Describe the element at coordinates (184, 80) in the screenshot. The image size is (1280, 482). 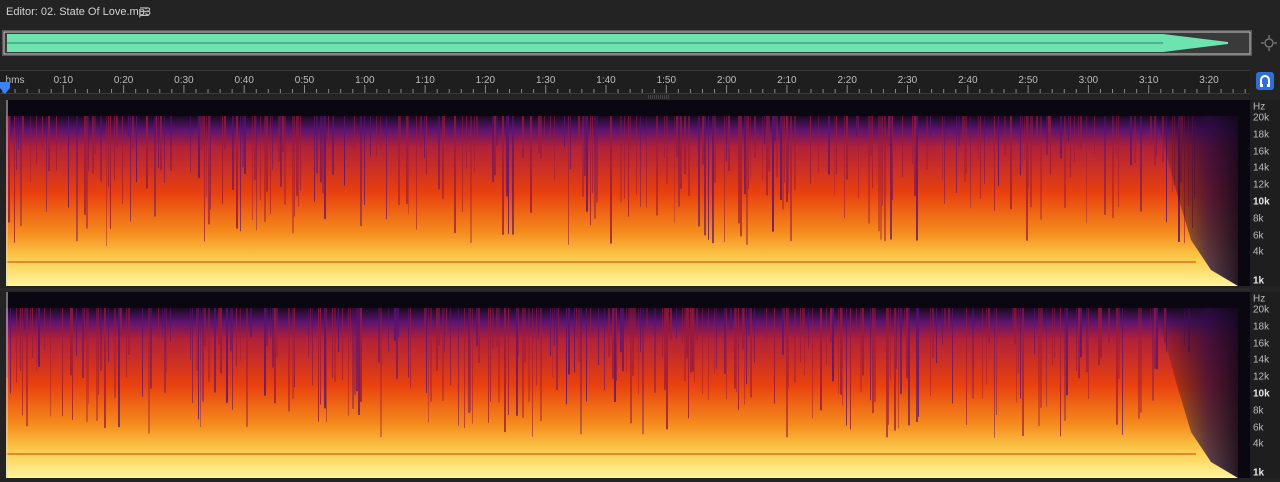
I see `ruler-tick-label: 0:30` at that location.